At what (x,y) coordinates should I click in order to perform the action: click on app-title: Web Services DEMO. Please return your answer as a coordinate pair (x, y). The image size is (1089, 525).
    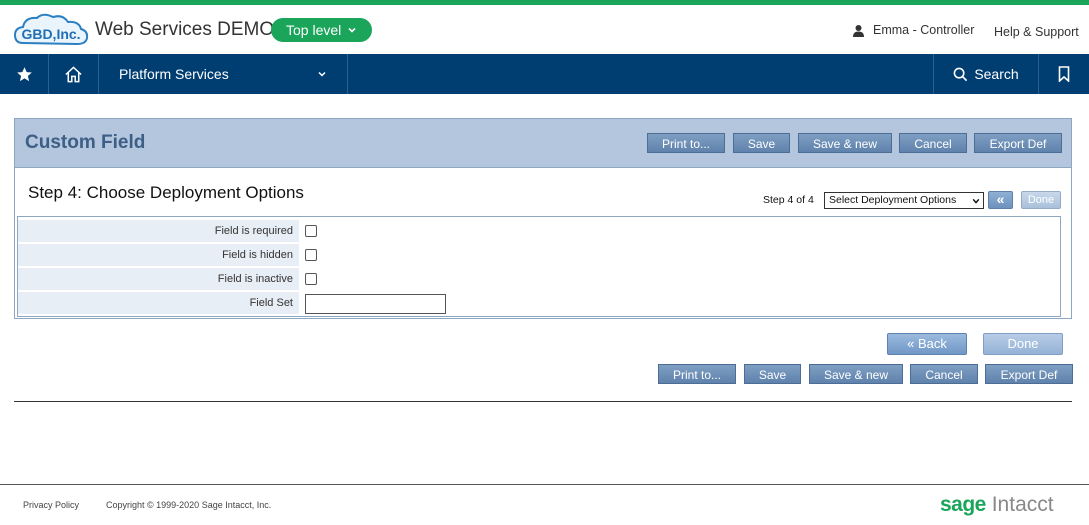
    Looking at the image, I should click on (185, 29).